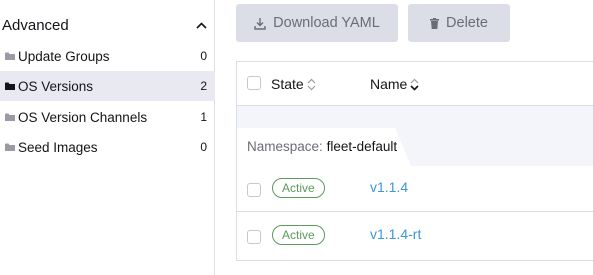 This screenshot has height=275, width=593. What do you see at coordinates (415, 136) in the screenshot?
I see `group-row: Namespace: fleet-default` at bounding box center [415, 136].